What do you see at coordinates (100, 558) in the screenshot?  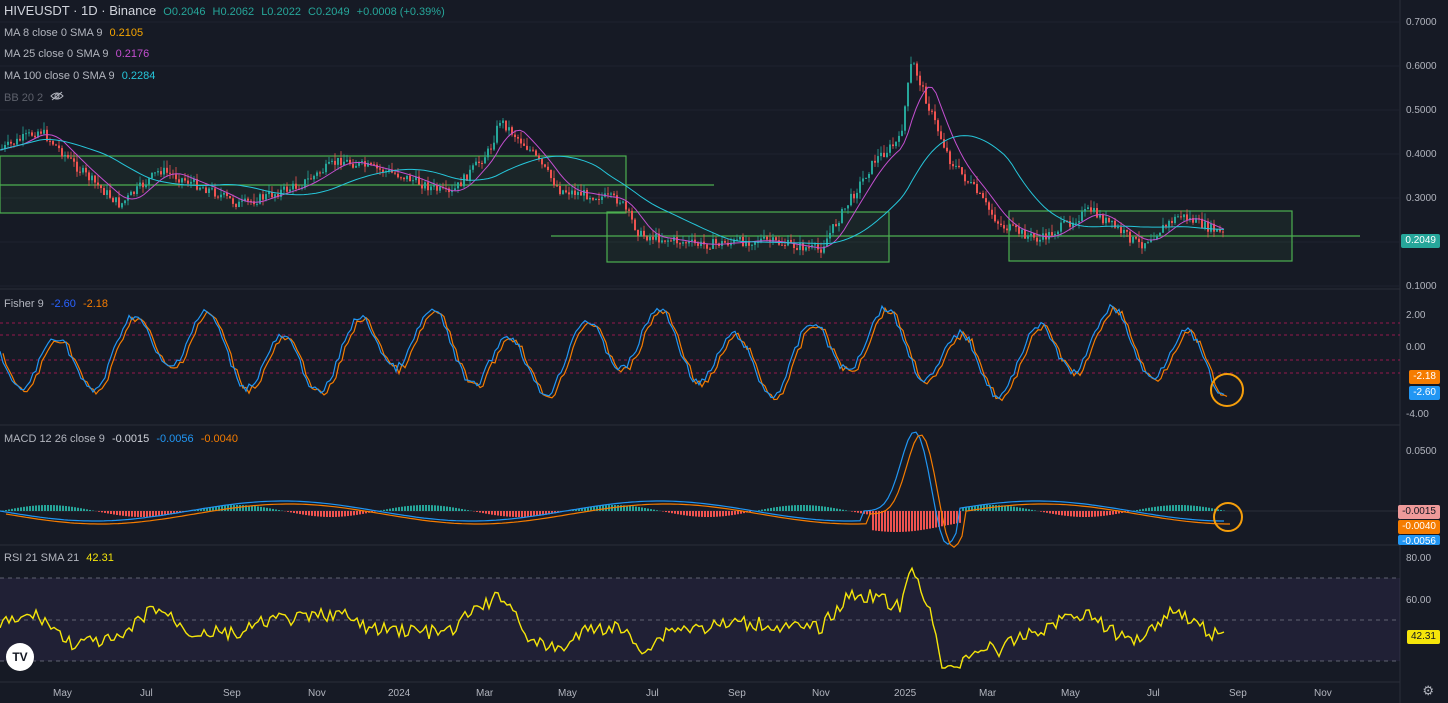 I see `rsi-value: 42.31` at bounding box center [100, 558].